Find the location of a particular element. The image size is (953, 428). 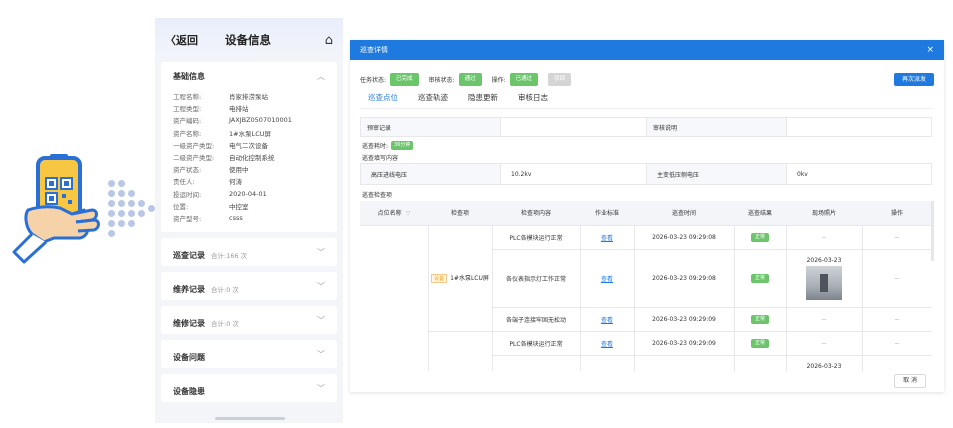

section-header: 巡查记录 合计:166 次 ﹀ is located at coordinates (249, 252).